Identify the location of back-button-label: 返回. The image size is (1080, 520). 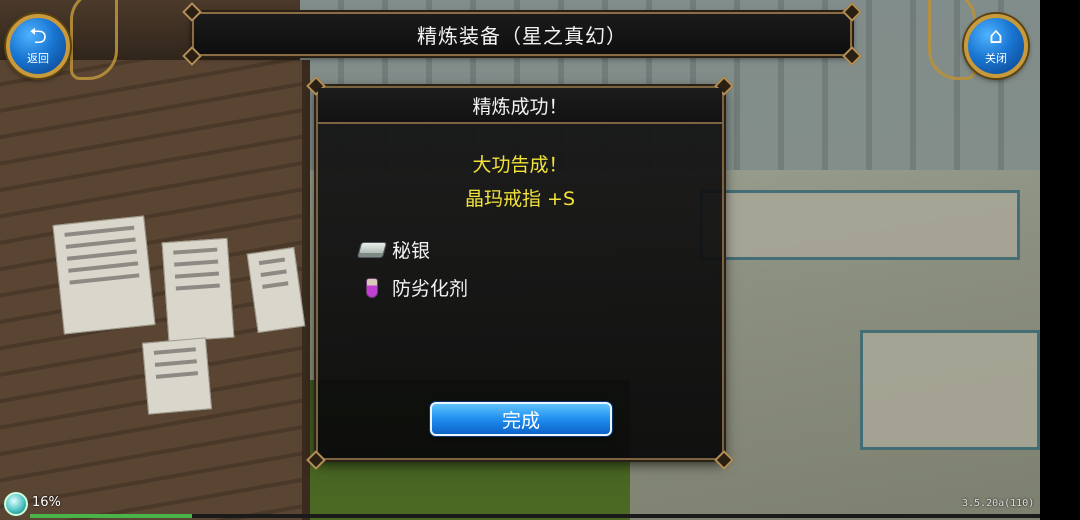
(38, 58).